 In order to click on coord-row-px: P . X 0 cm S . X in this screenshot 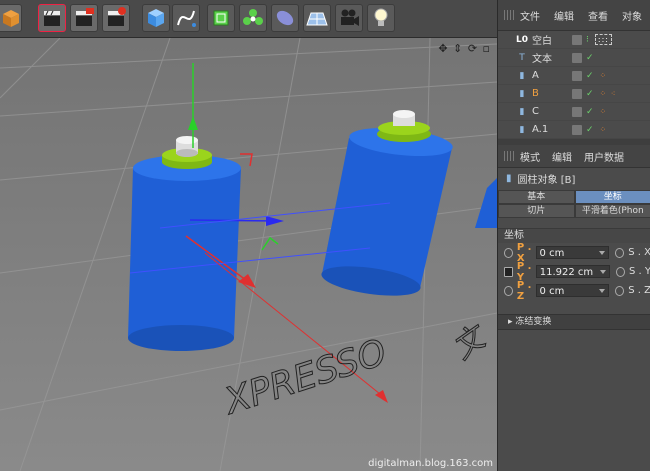, I will do `click(574, 253)`.